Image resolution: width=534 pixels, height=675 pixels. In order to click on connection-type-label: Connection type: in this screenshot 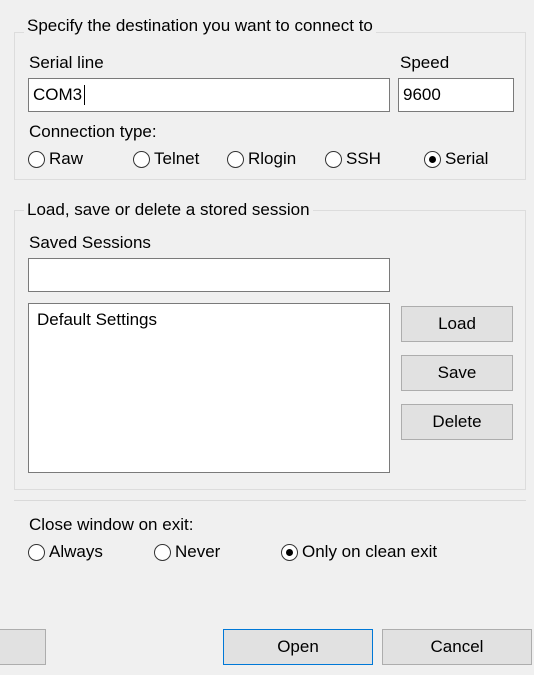, I will do `click(93, 131)`.